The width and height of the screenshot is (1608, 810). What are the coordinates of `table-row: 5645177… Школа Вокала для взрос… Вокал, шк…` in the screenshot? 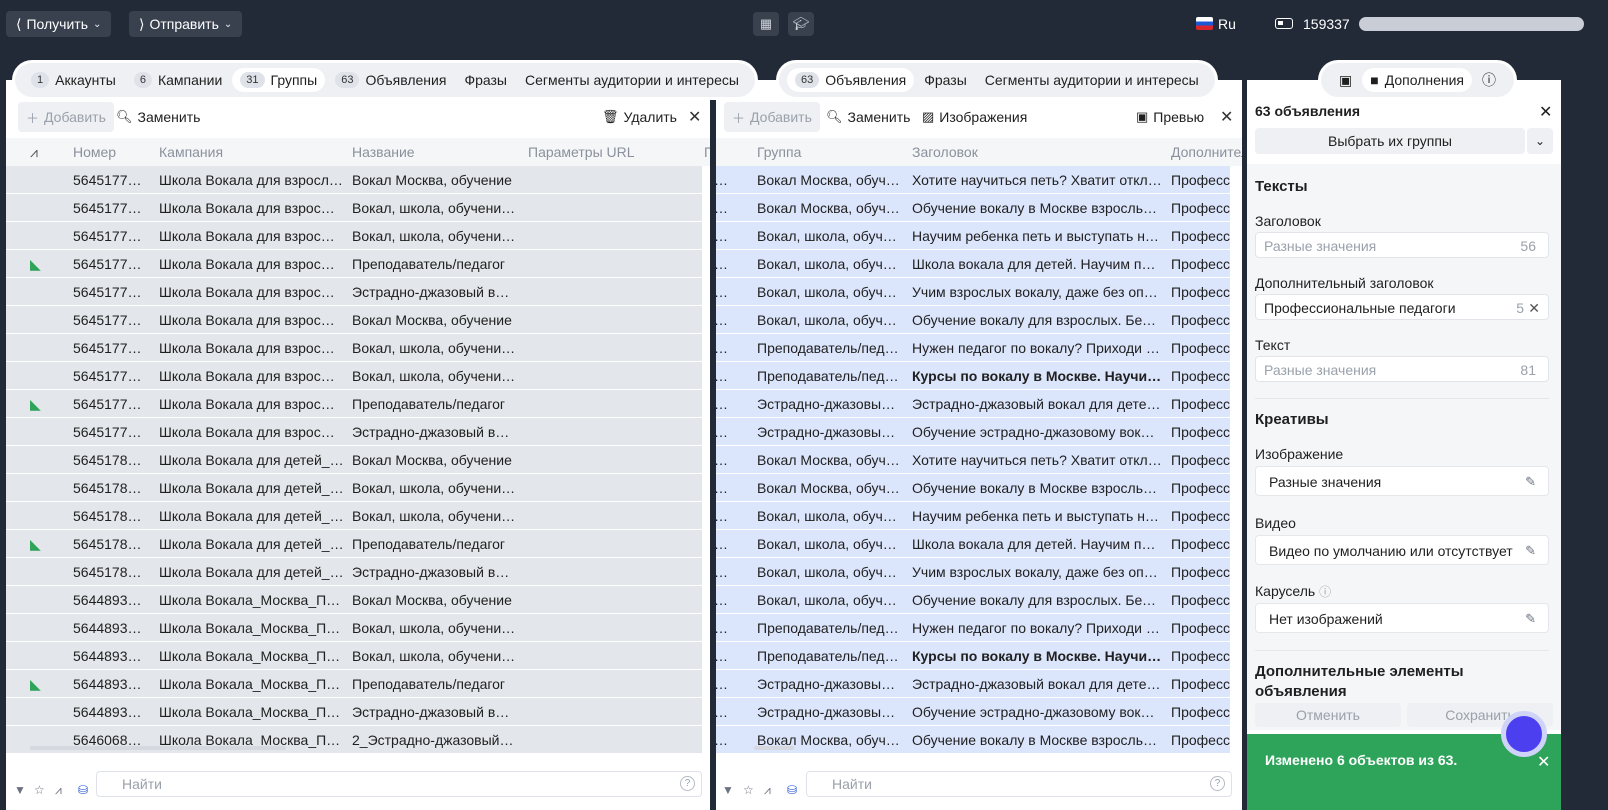 It's located at (354, 236).